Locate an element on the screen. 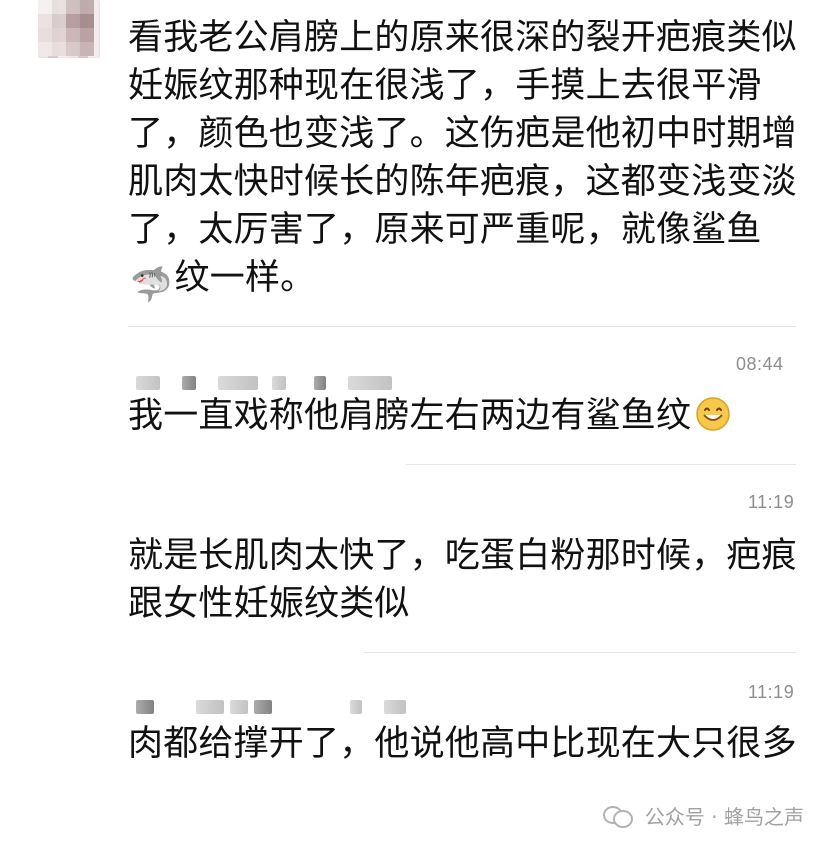 This screenshot has width=822, height=846. avatar is located at coordinates (69, 29).